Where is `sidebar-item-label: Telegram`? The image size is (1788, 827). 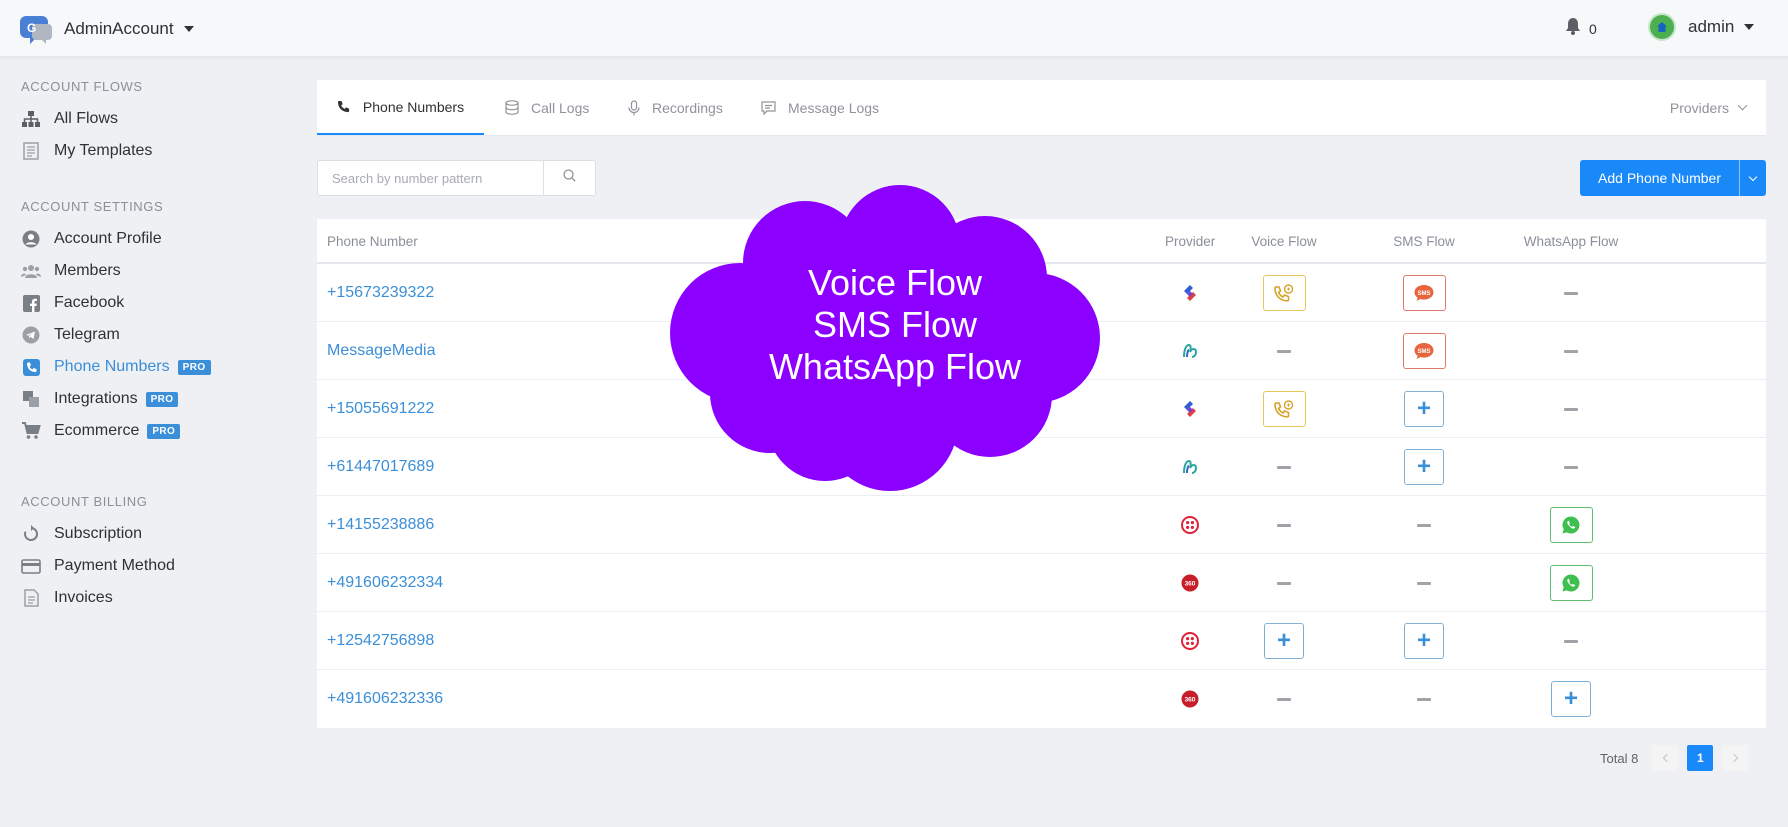
sidebar-item-label: Telegram is located at coordinates (87, 334).